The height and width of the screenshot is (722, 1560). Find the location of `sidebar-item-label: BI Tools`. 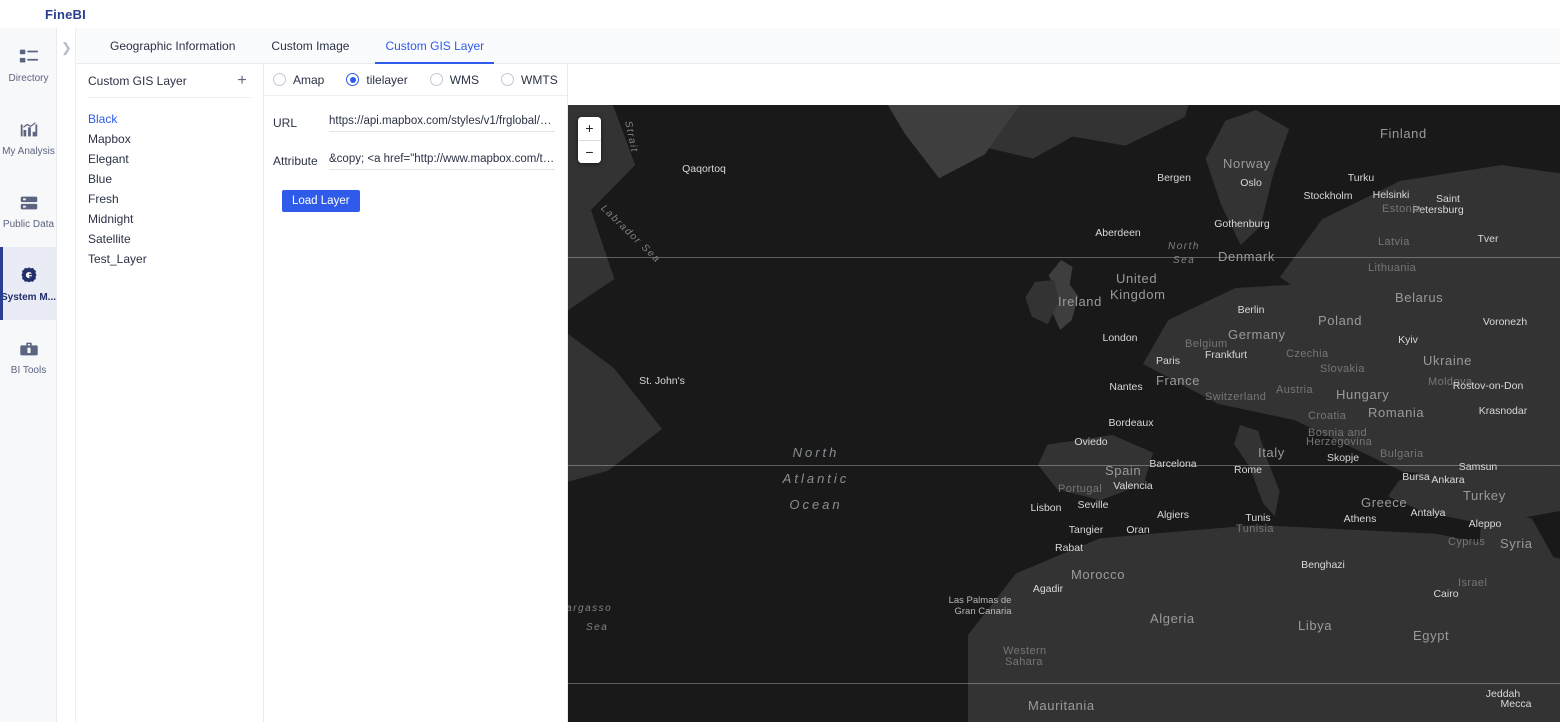

sidebar-item-label: BI Tools is located at coordinates (28, 370).